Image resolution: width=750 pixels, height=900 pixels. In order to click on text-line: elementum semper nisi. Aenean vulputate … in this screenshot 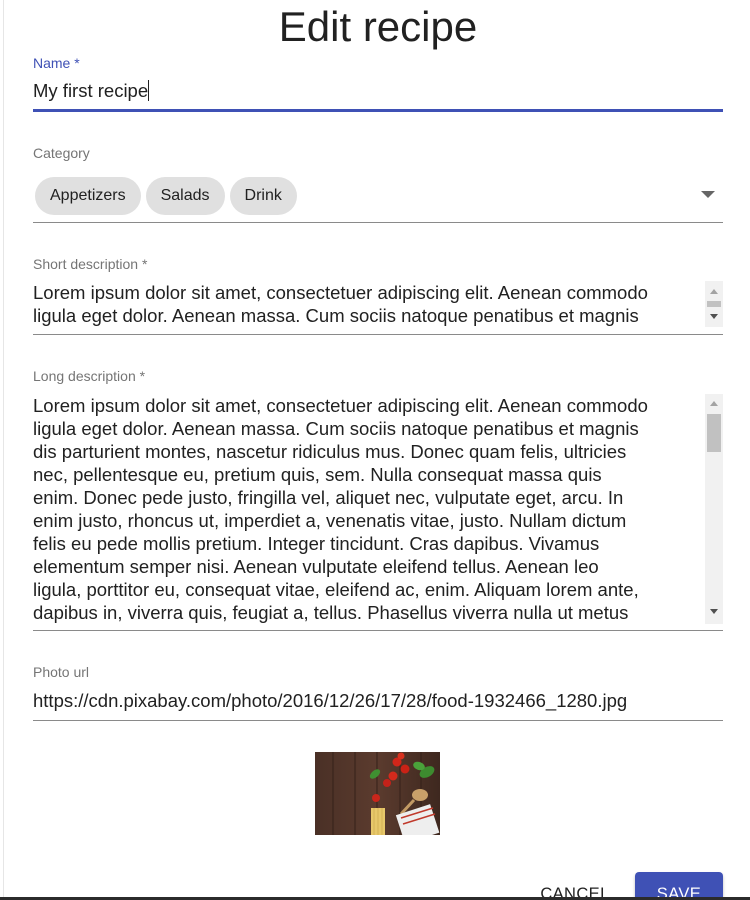, I will do `click(316, 566)`.